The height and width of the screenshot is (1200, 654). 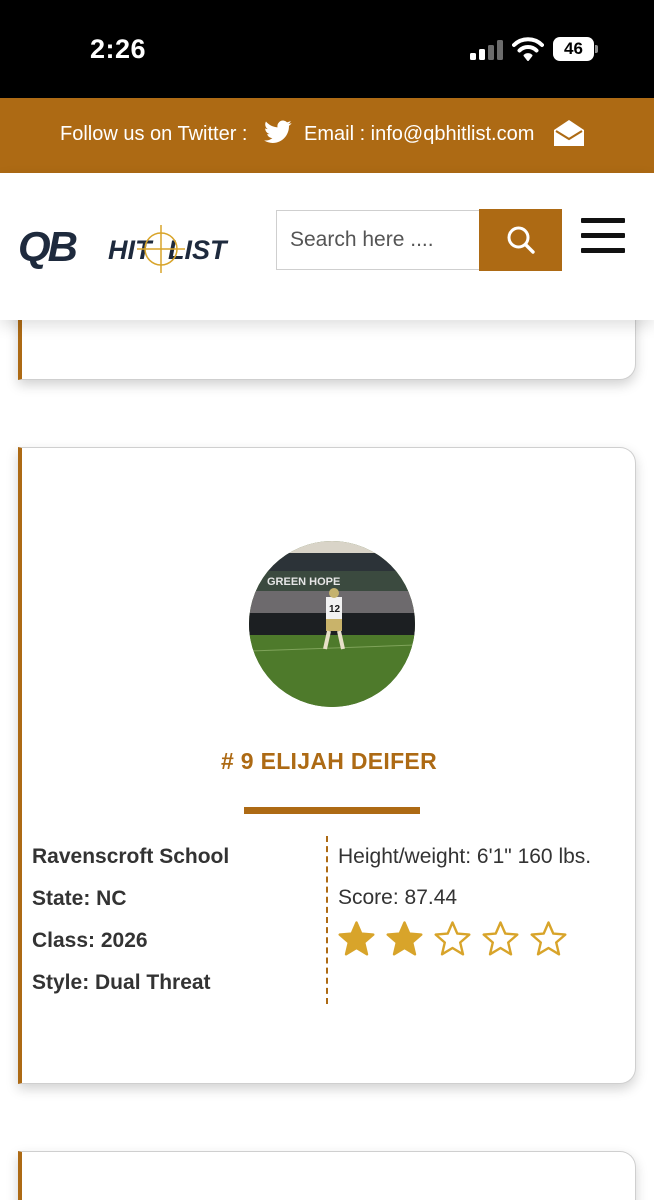 I want to click on player-score: Score: 87.44, so click(x=398, y=897).